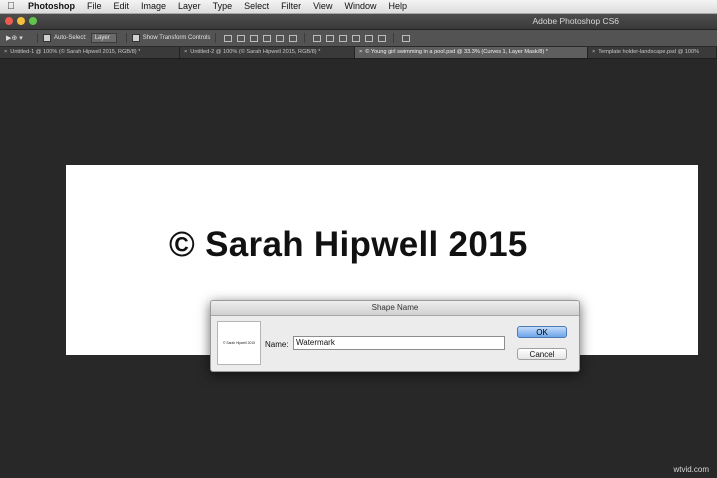  Describe the element at coordinates (189, 6) in the screenshot. I see `menu-layer: Layer` at that location.